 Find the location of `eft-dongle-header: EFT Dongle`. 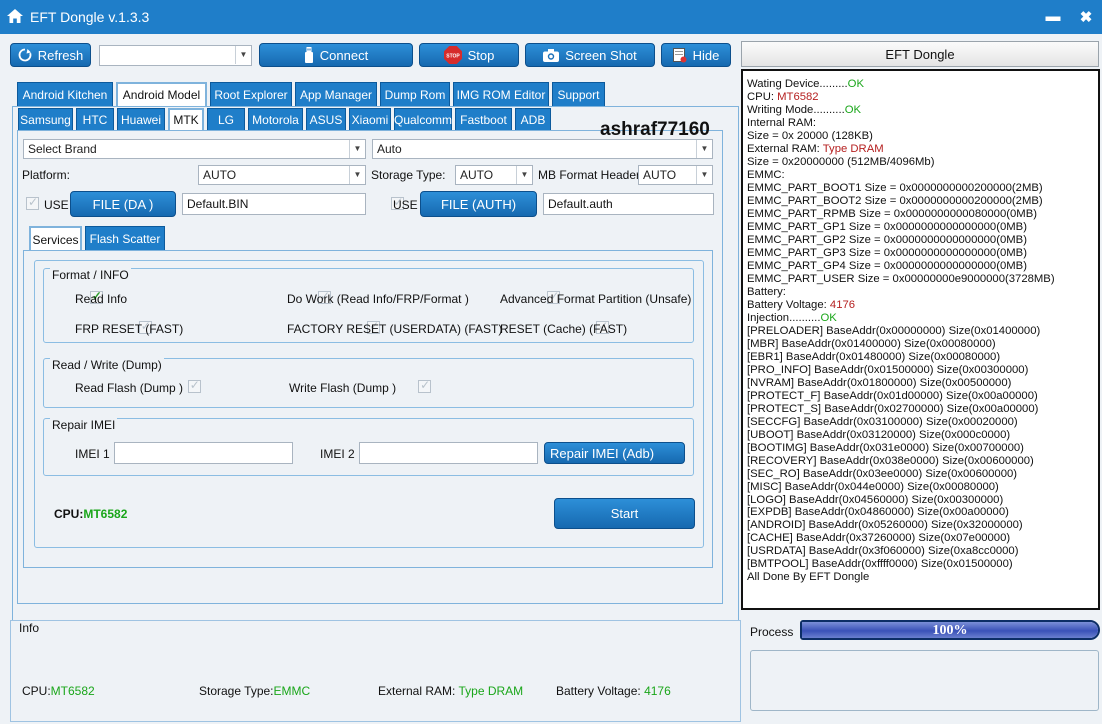

eft-dongle-header: EFT Dongle is located at coordinates (920, 54).